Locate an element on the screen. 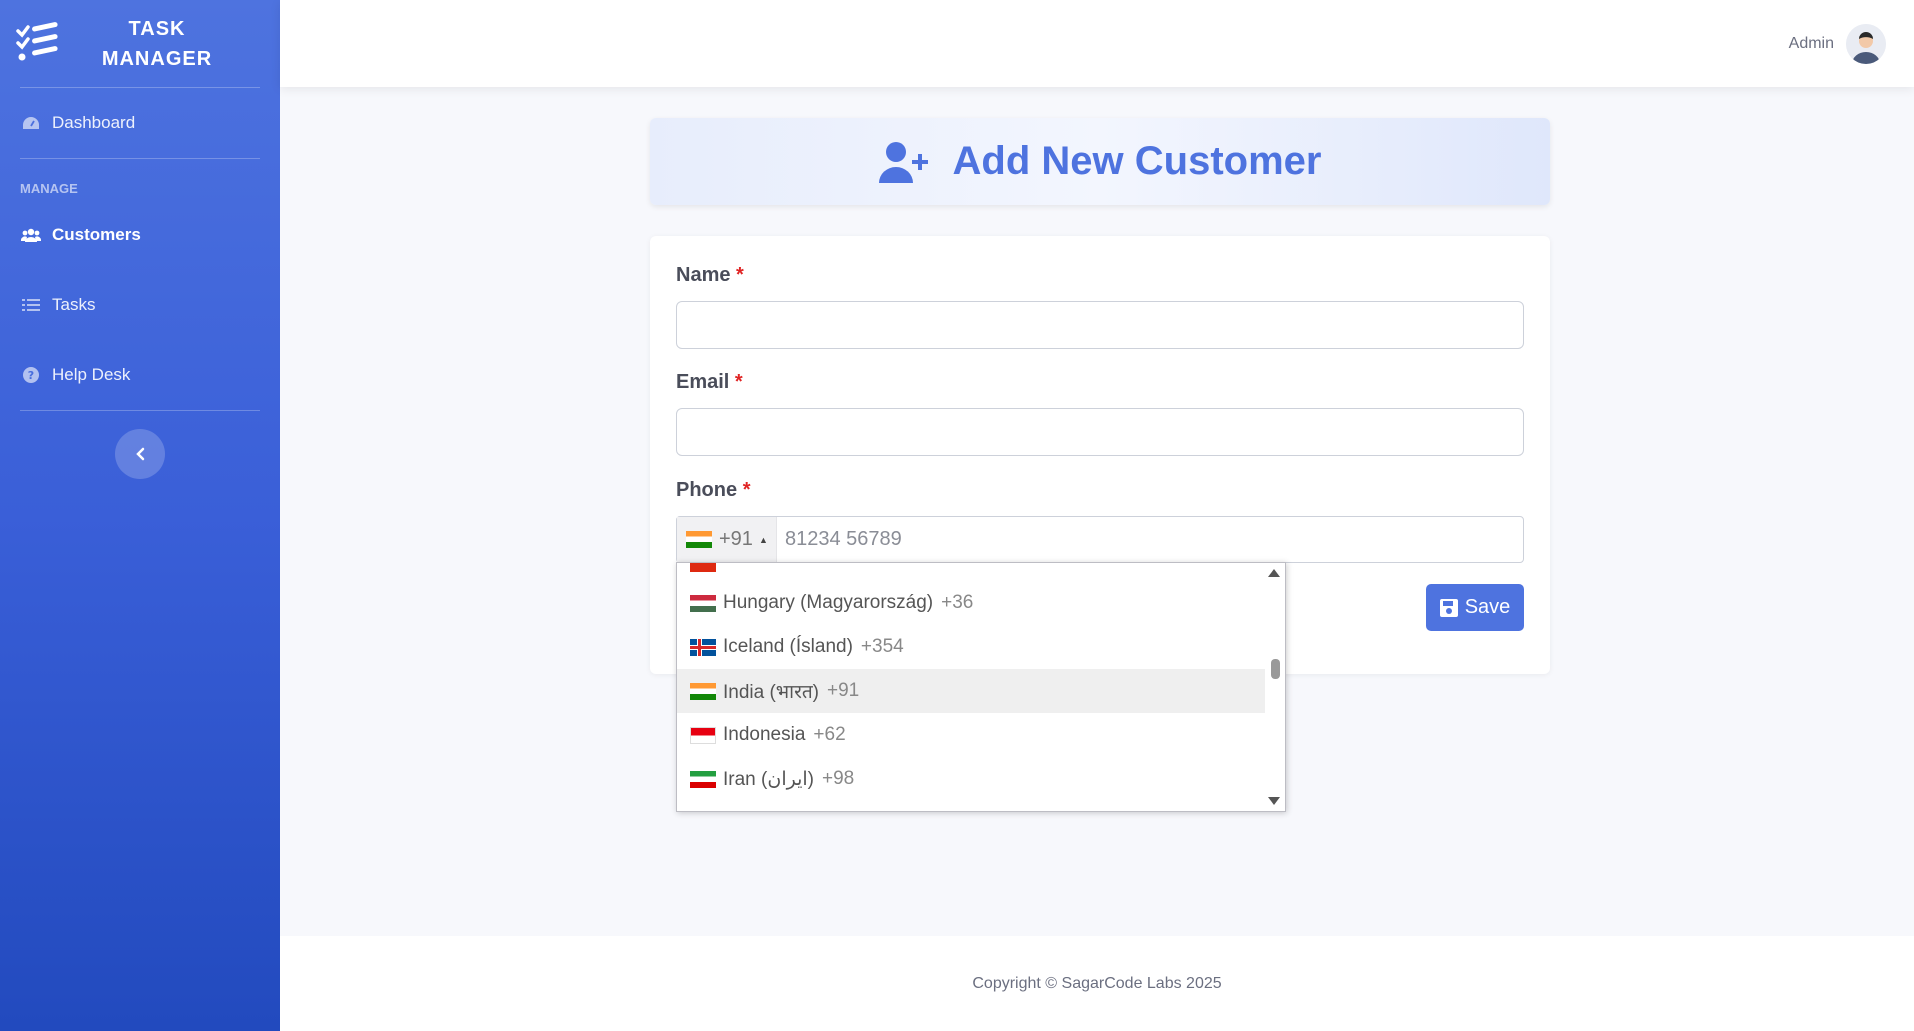 The width and height of the screenshot is (1914, 1031). iceland-flag-icon is located at coordinates (703, 647).